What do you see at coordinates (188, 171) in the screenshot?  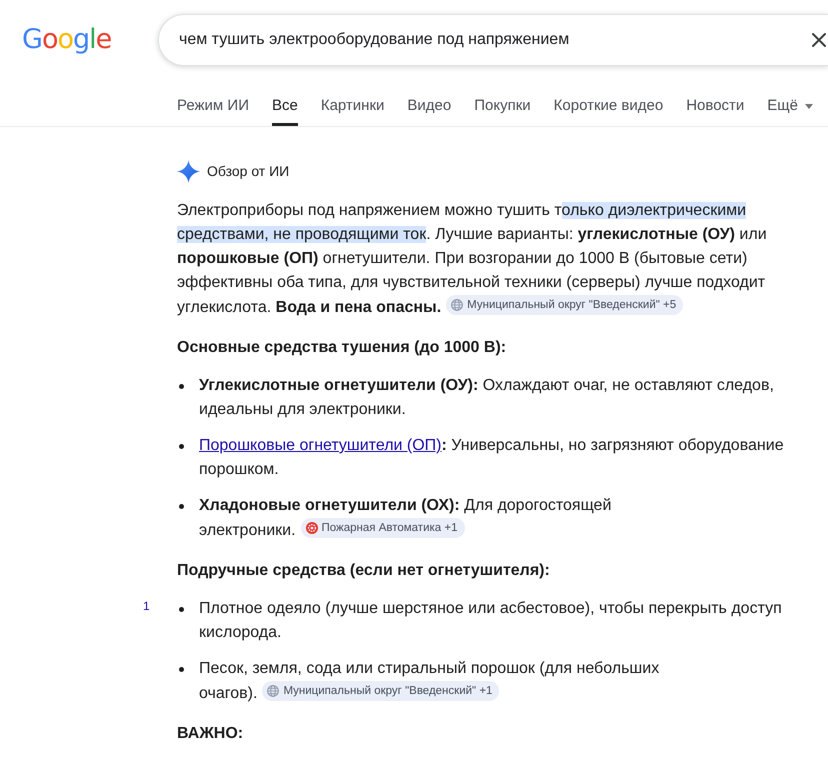 I see `sparkle-icon` at bounding box center [188, 171].